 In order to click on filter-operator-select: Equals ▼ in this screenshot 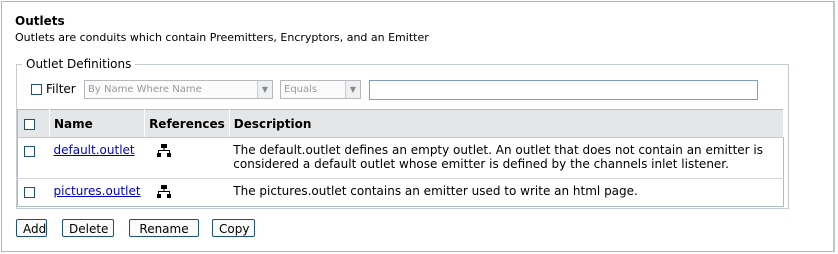, I will do `click(320, 89)`.